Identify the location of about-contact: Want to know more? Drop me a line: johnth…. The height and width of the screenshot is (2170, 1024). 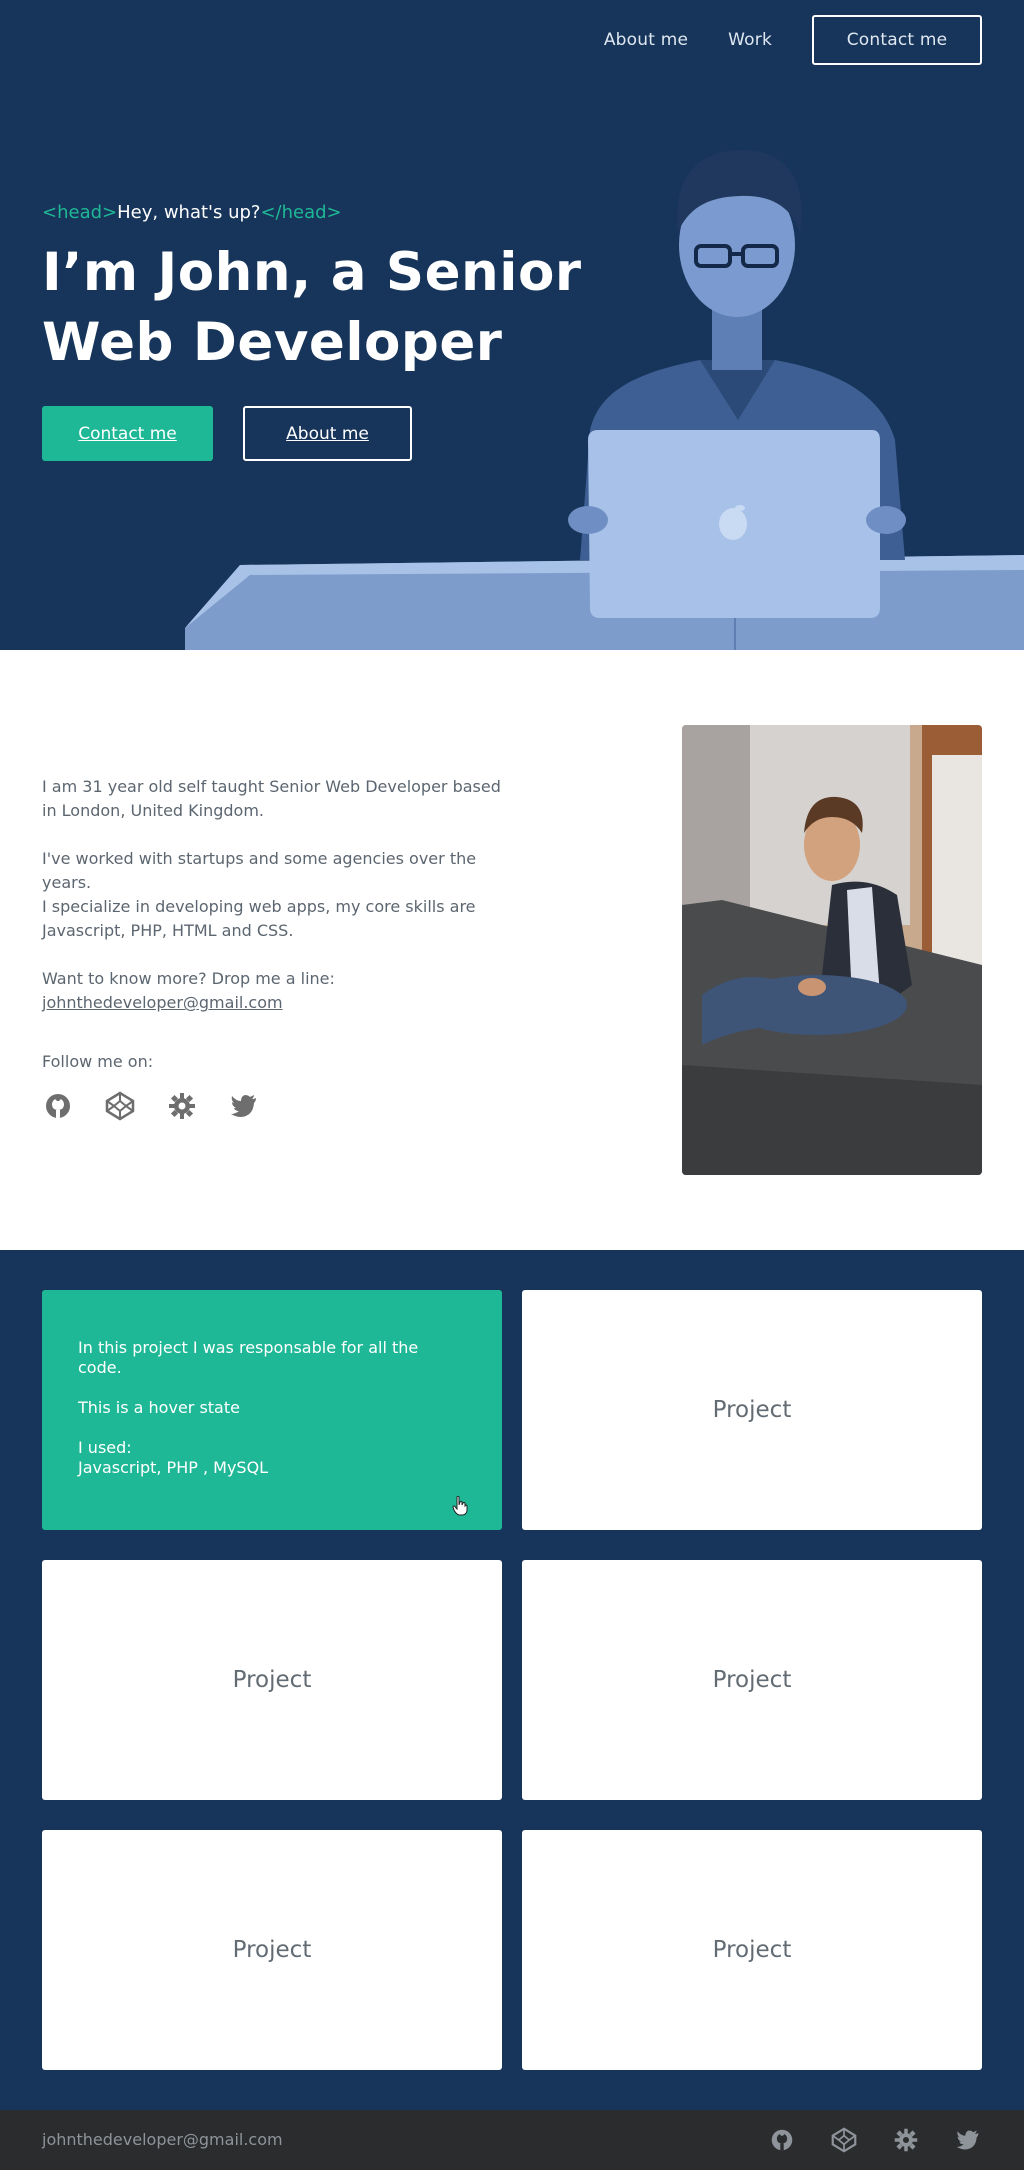
(277, 991).